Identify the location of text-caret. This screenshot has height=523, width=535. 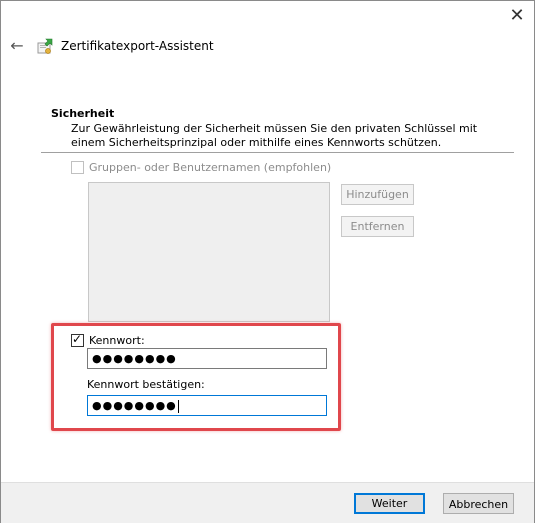
(178, 406).